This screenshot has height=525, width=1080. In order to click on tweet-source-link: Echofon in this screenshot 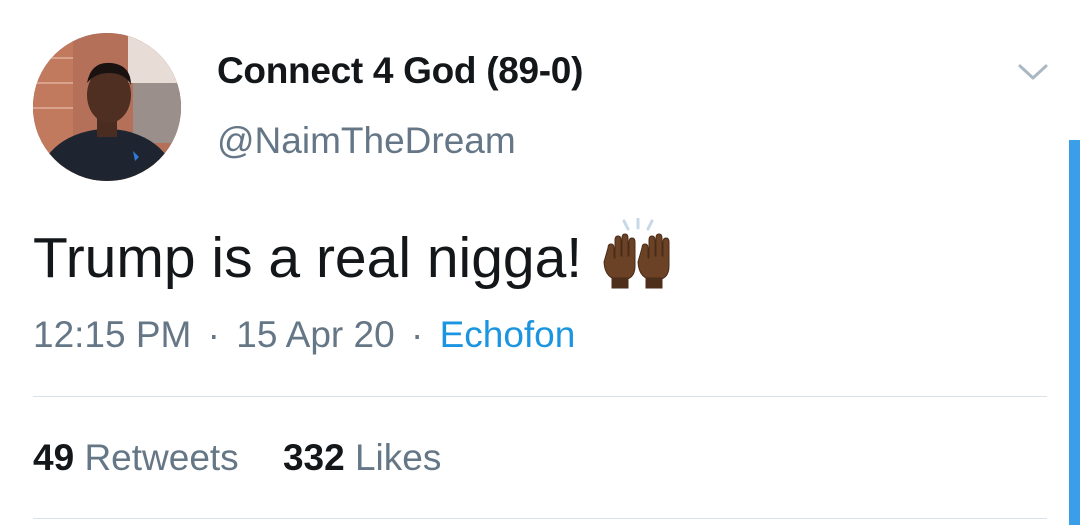, I will do `click(508, 334)`.